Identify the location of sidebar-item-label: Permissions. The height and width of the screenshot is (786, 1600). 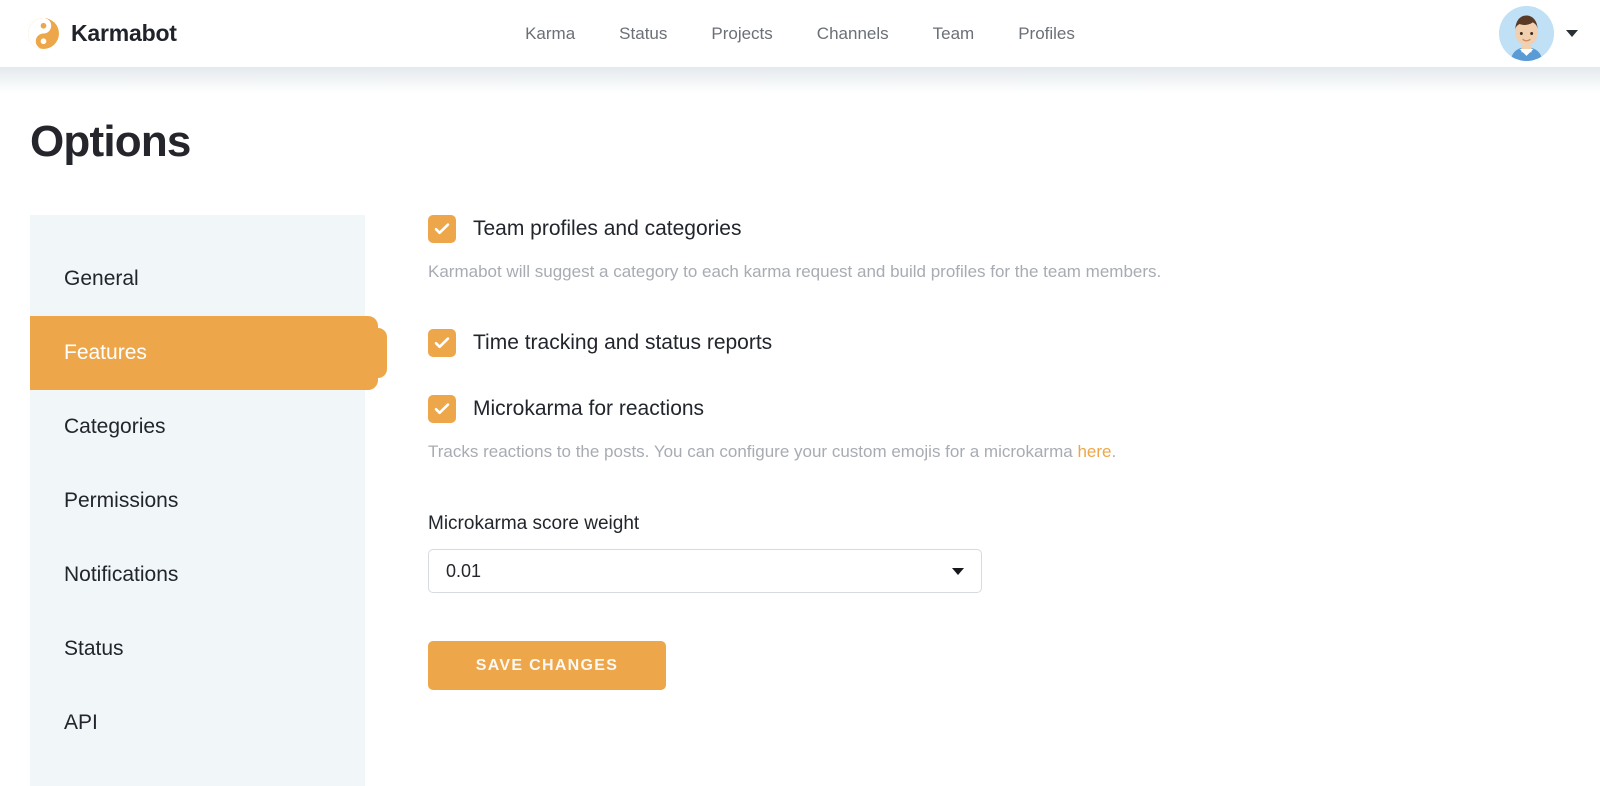
(121, 500).